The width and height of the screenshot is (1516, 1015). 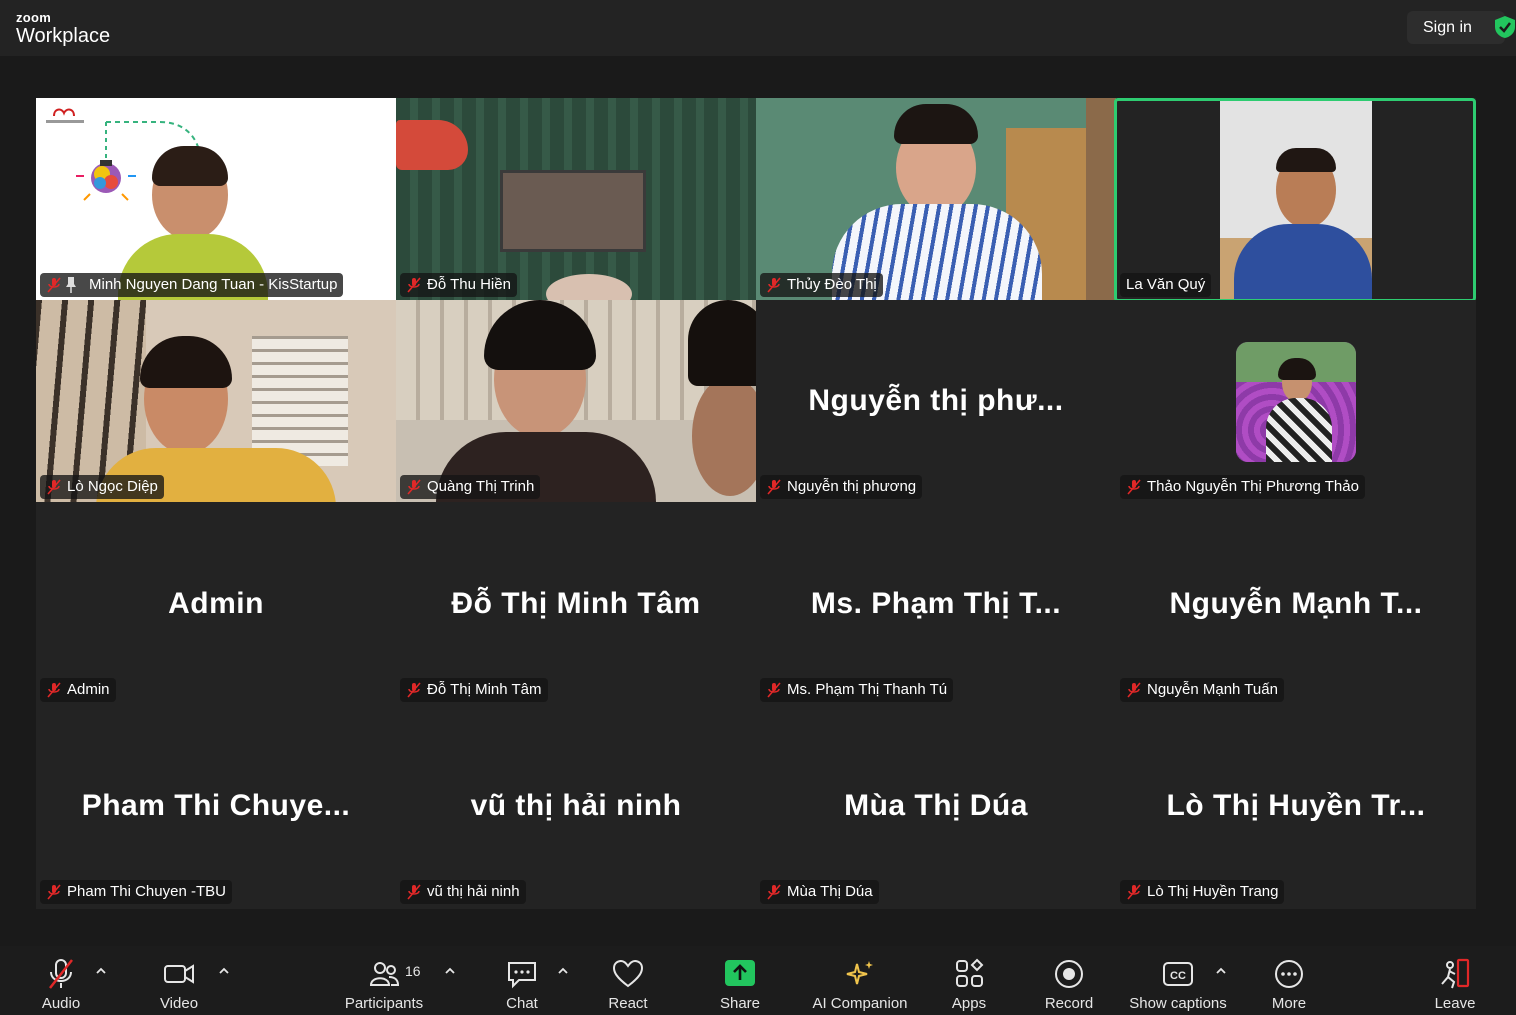 I want to click on participant-tile: Nguyễn Mạnh T... Nguyễn Mạnh Tuấn, so click(x=1296, y=604).